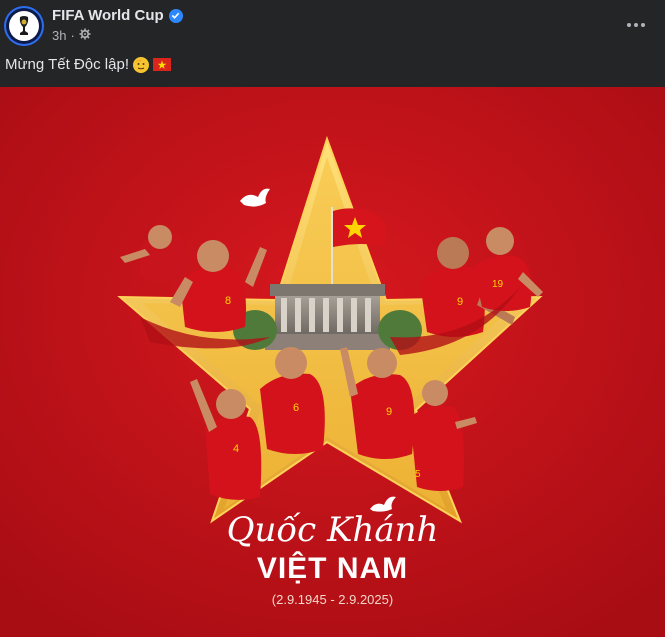 The image size is (665, 637). I want to click on more-dots-icon, so click(636, 25).